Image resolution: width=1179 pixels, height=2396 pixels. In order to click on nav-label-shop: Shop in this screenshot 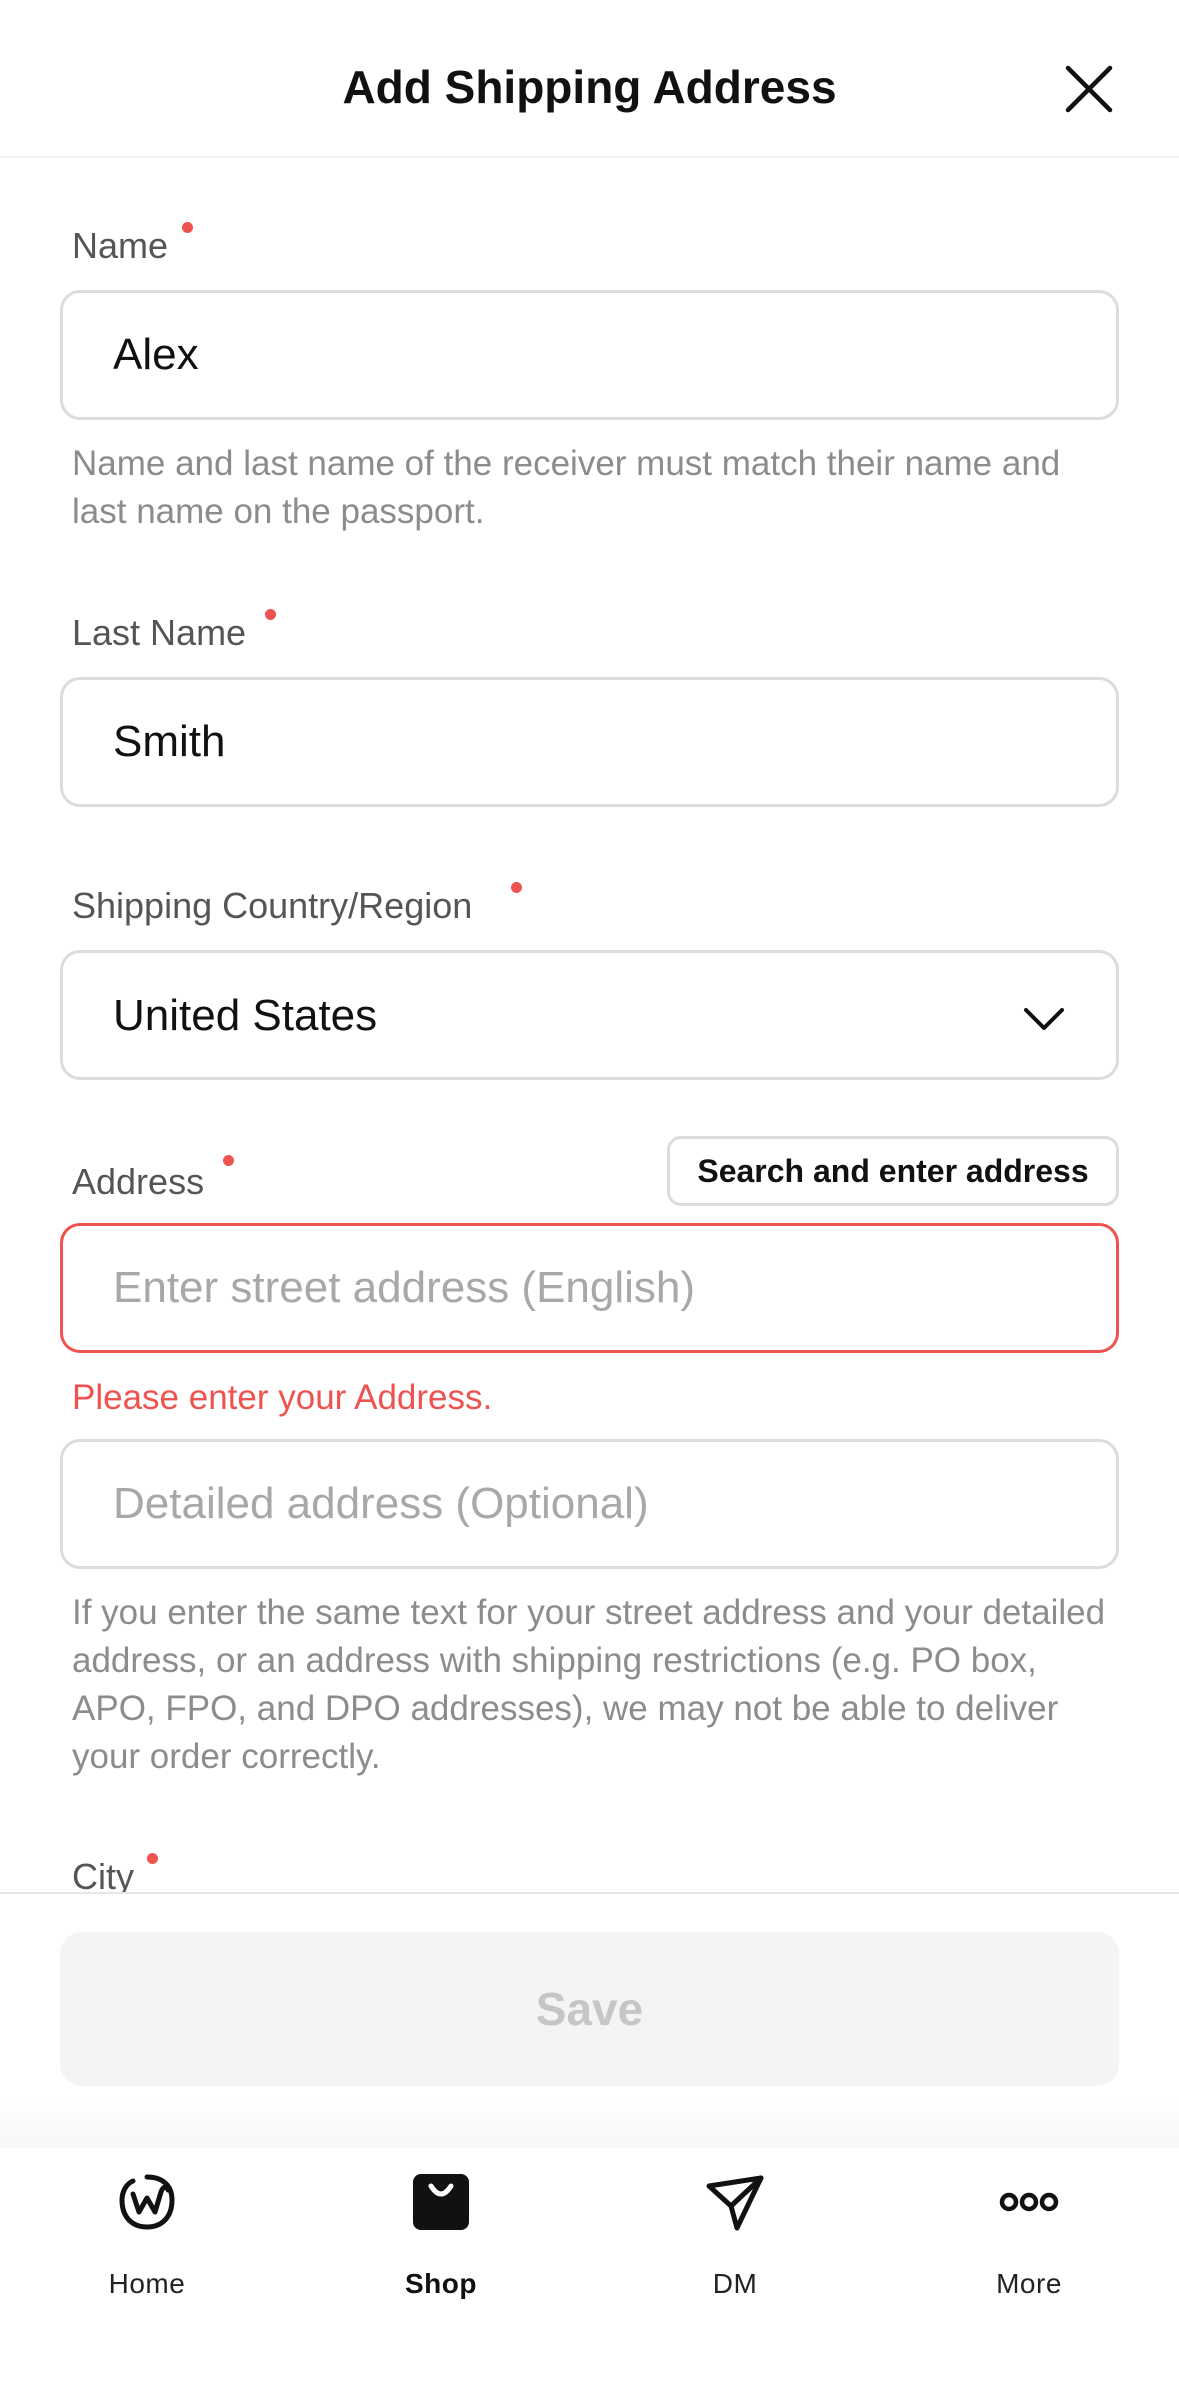, I will do `click(441, 2283)`.